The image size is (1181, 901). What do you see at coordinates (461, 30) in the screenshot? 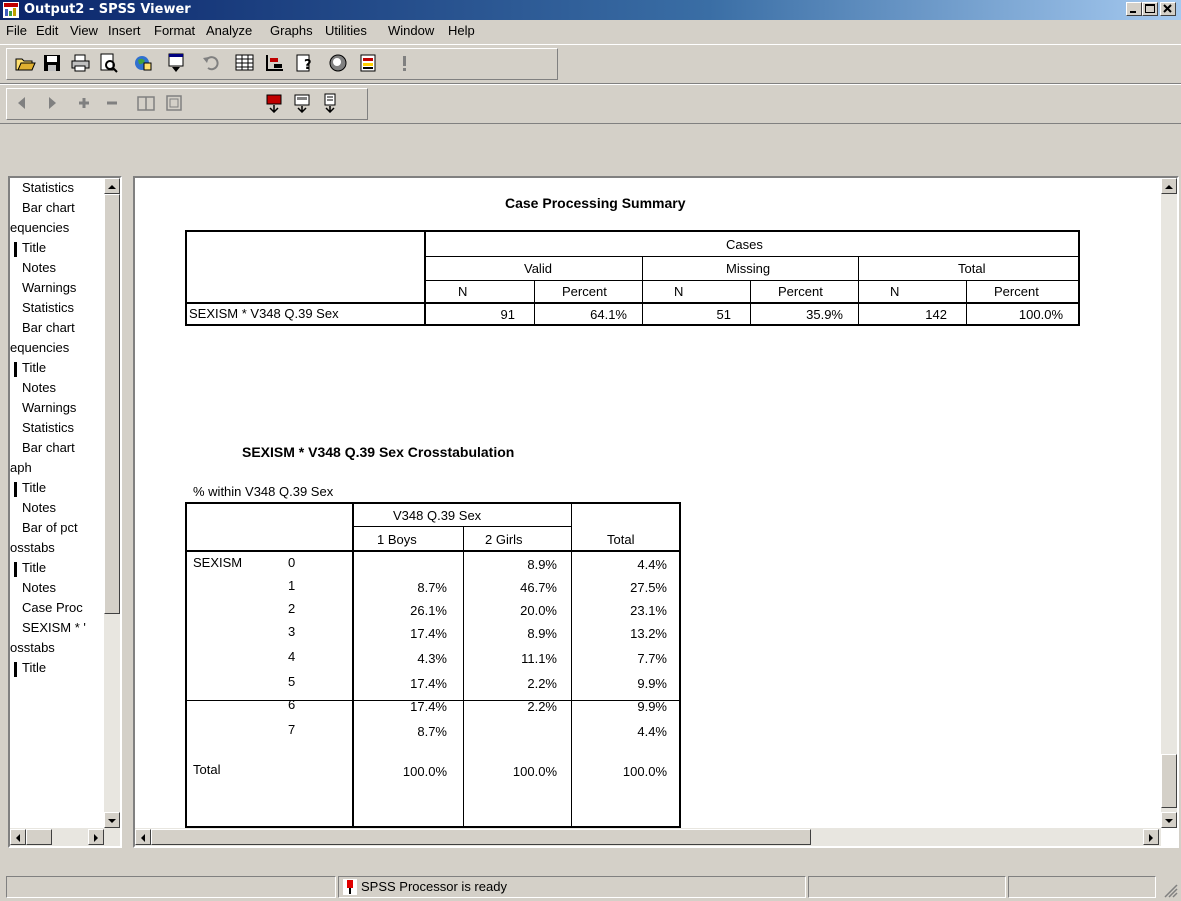
I see `menu-help: Help` at bounding box center [461, 30].